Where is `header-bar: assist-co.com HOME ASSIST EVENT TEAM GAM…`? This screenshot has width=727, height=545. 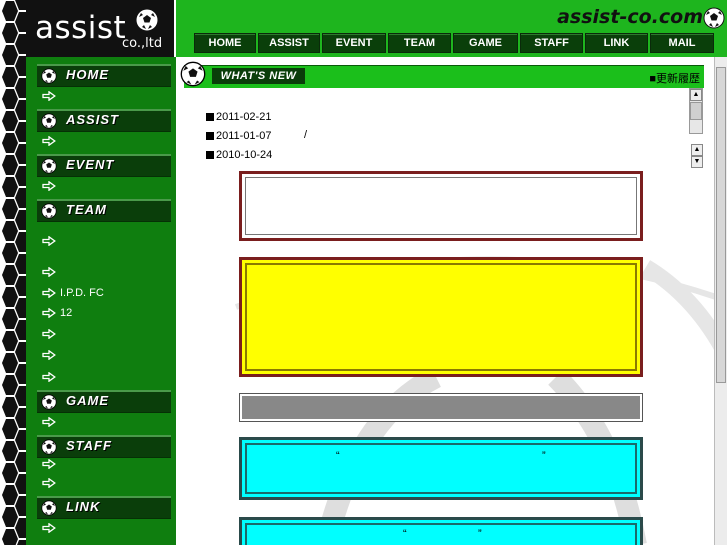 header-bar: assist-co.com HOME ASSIST EVENT TEAM GAM… is located at coordinates (451, 28).